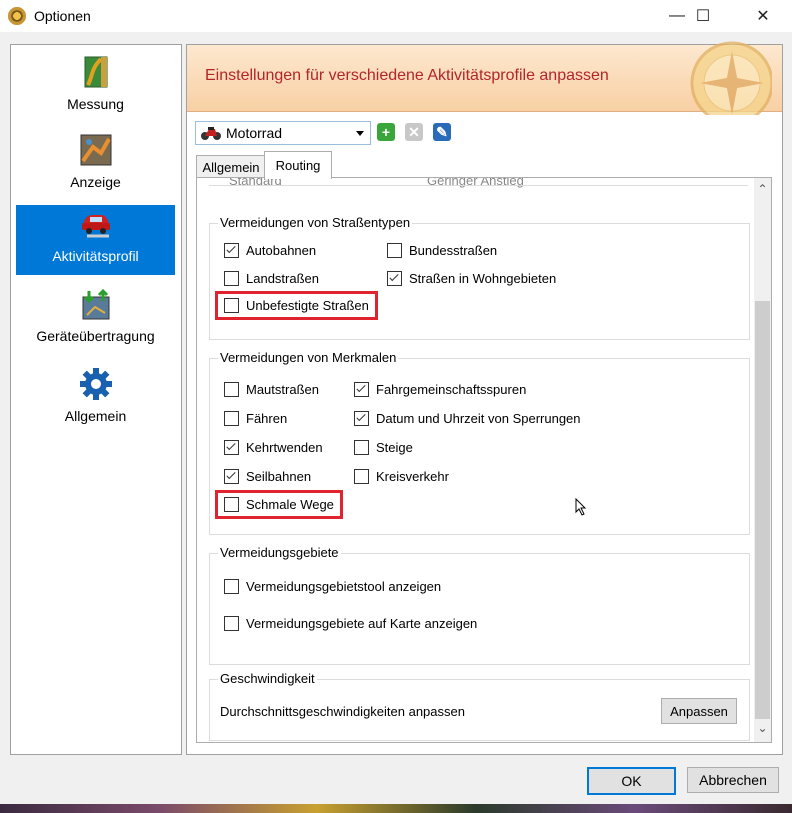 Image resolution: width=792 pixels, height=813 pixels. Describe the element at coordinates (396, 16) in the screenshot. I see `title-bar: Optionen — ☐ ✕` at that location.